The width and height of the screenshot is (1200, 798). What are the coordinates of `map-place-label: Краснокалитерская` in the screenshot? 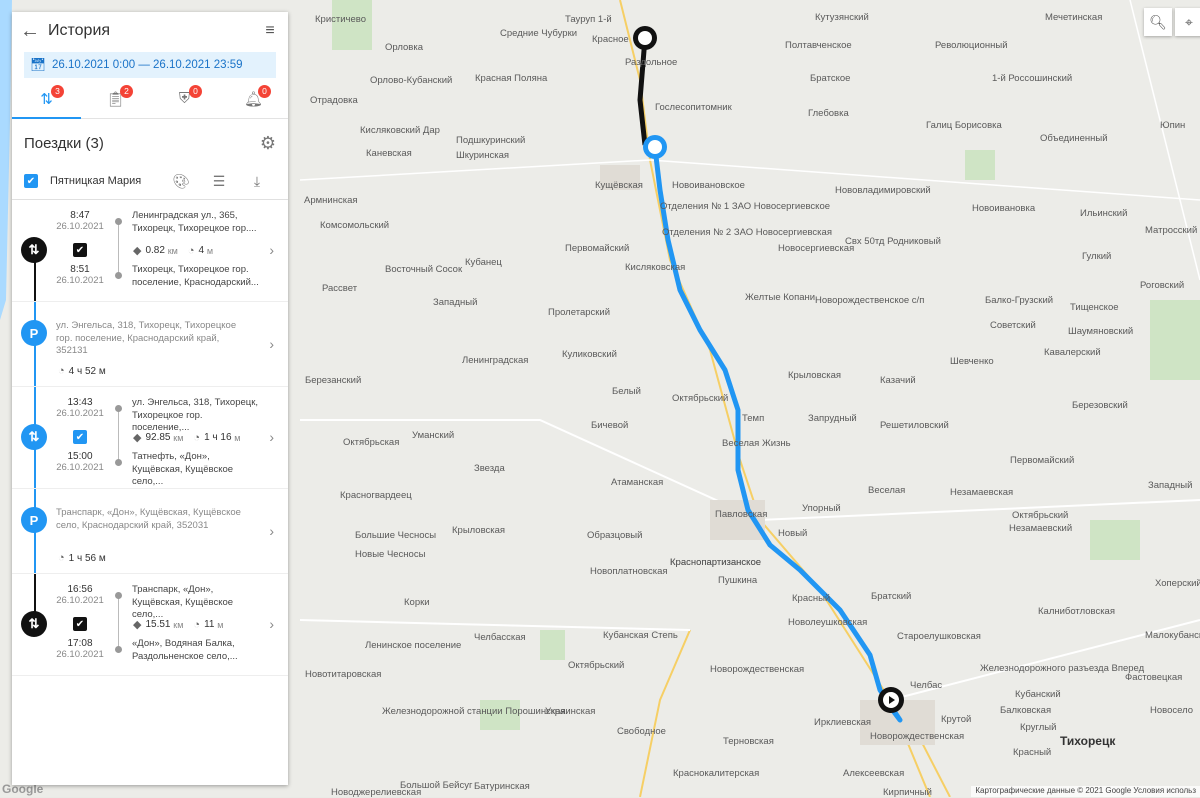 It's located at (716, 773).